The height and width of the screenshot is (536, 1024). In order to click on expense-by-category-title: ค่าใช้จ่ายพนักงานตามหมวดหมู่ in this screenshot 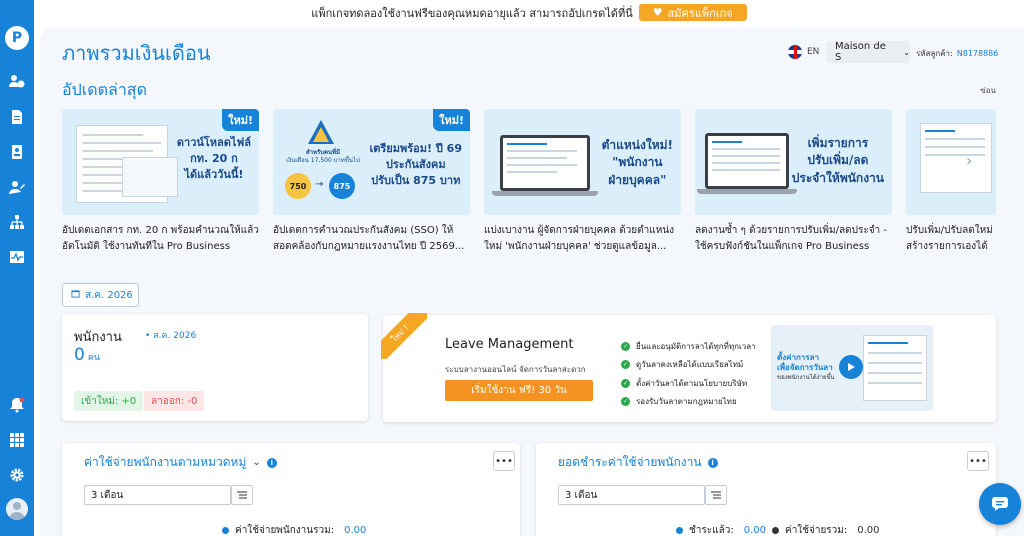, I will do `click(165, 462)`.